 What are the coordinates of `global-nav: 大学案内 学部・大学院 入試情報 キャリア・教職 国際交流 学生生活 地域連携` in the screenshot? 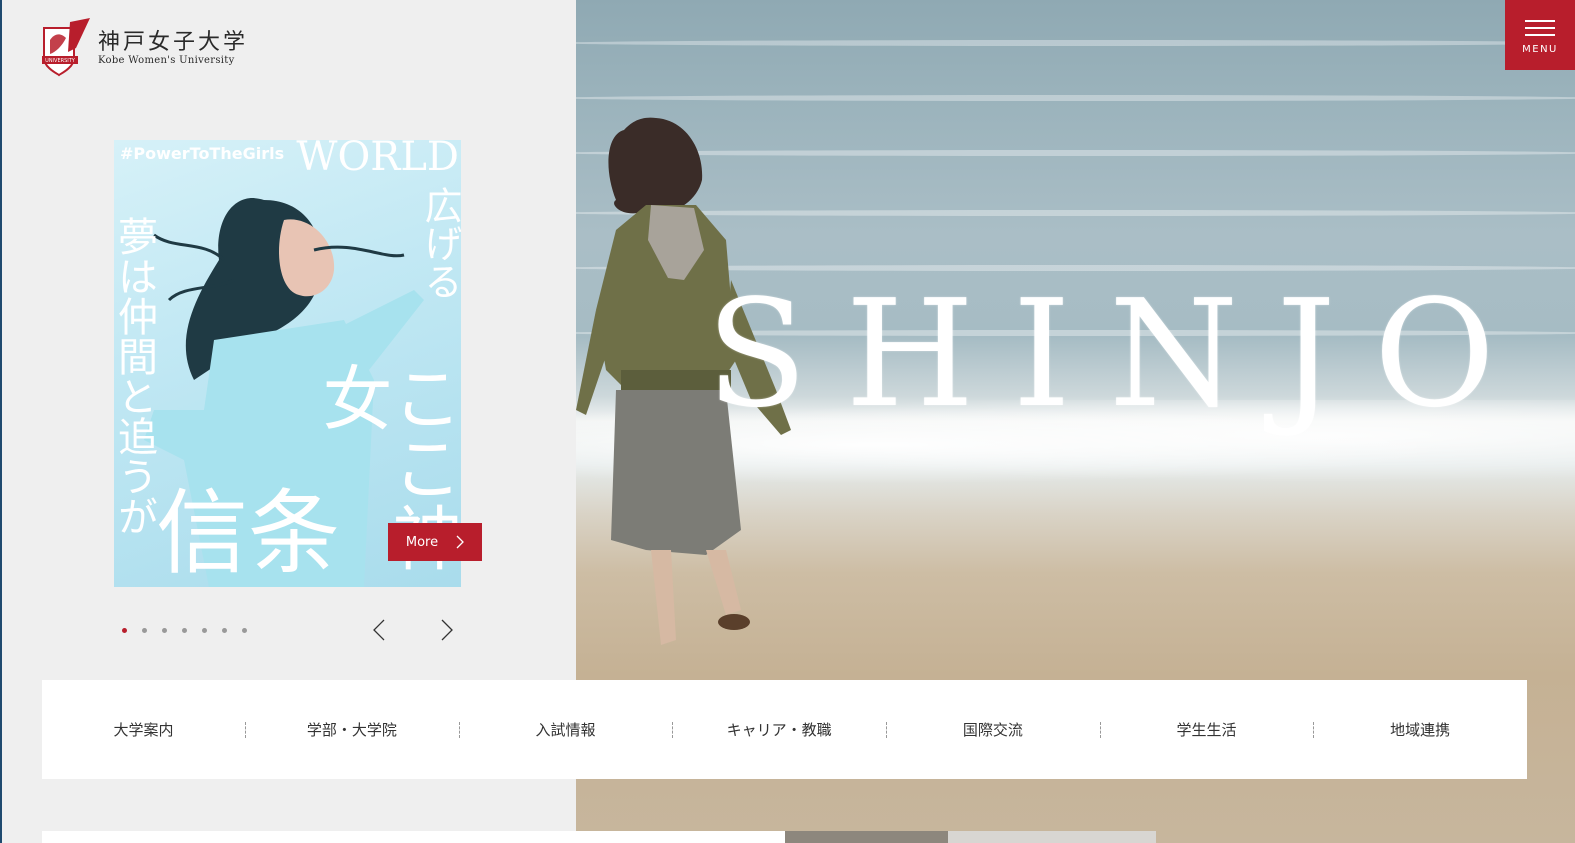 It's located at (784, 729).